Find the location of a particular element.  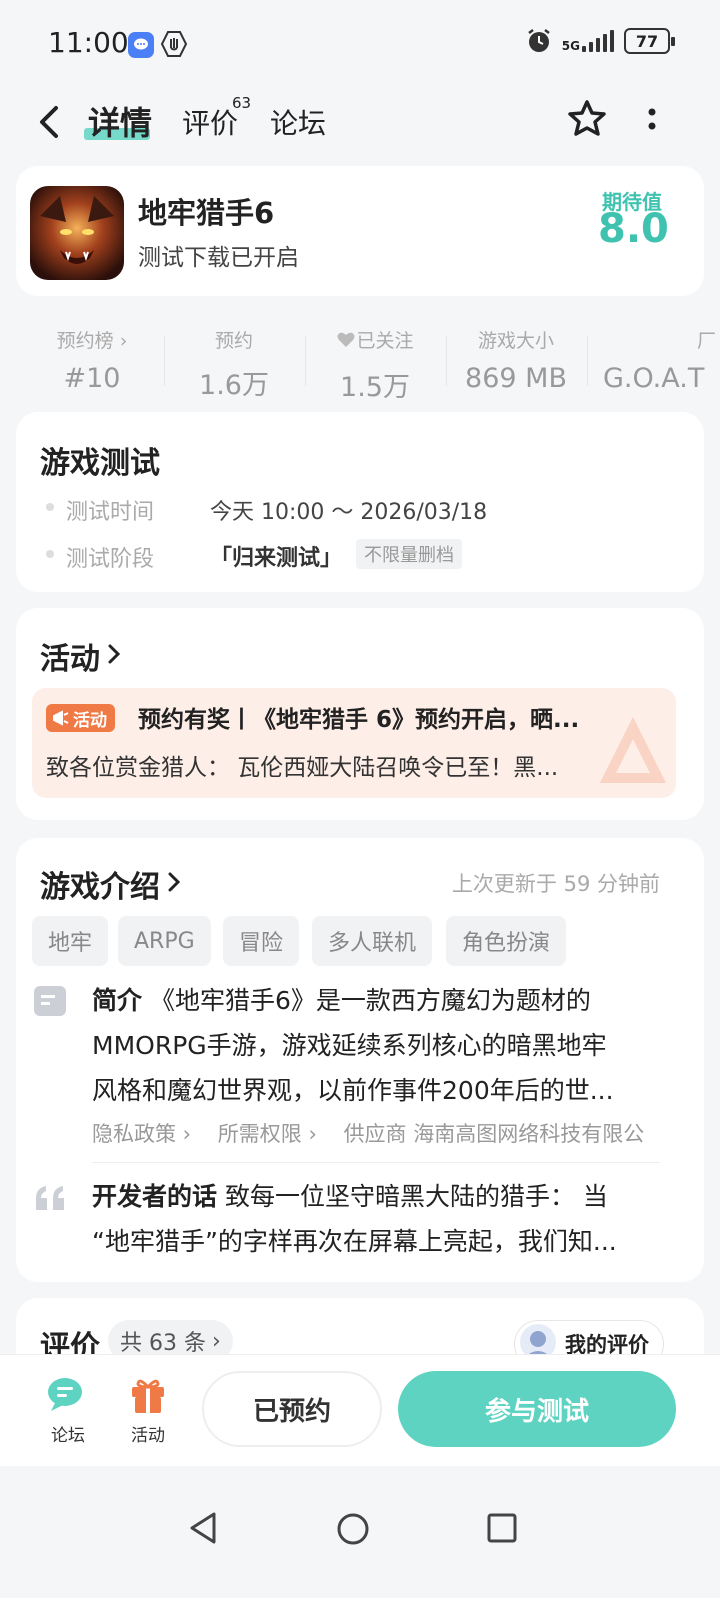

status-indicators: 5G 77 is located at coordinates (600, 41).